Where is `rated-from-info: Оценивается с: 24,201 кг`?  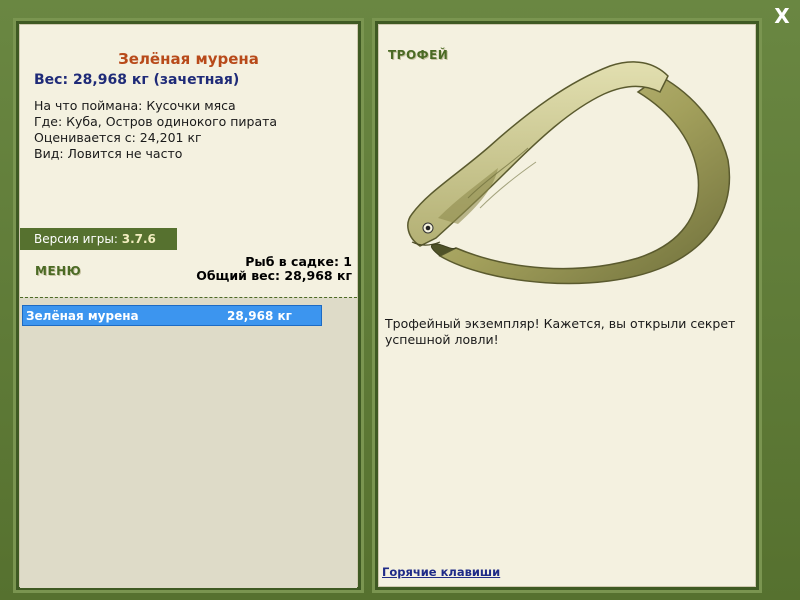 rated-from-info: Оценивается с: 24,201 кг is located at coordinates (118, 137).